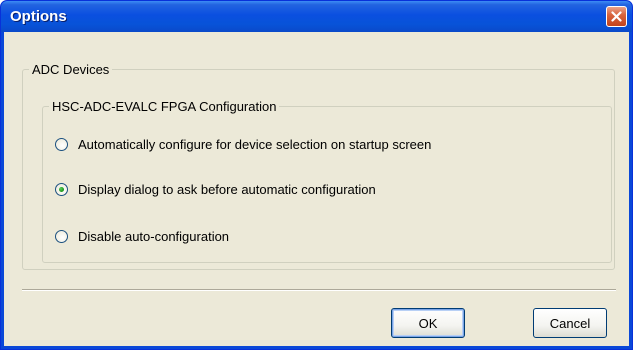 This screenshot has height=350, width=633. What do you see at coordinates (154, 236) in the screenshot?
I see `option-disable-auto-configure-label: Disable auto-configuration` at bounding box center [154, 236].